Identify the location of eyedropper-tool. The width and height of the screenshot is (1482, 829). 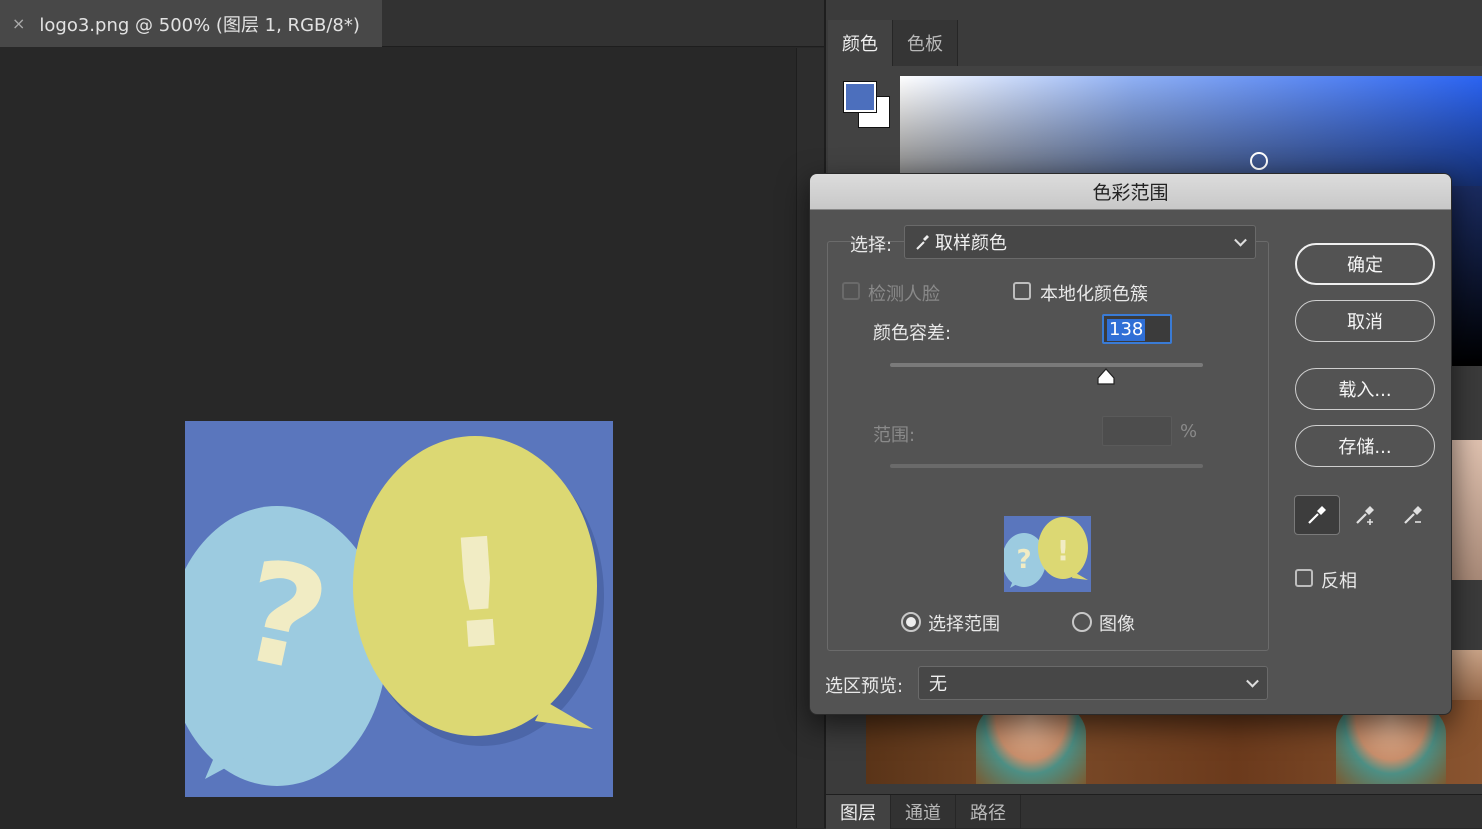
(1317, 515).